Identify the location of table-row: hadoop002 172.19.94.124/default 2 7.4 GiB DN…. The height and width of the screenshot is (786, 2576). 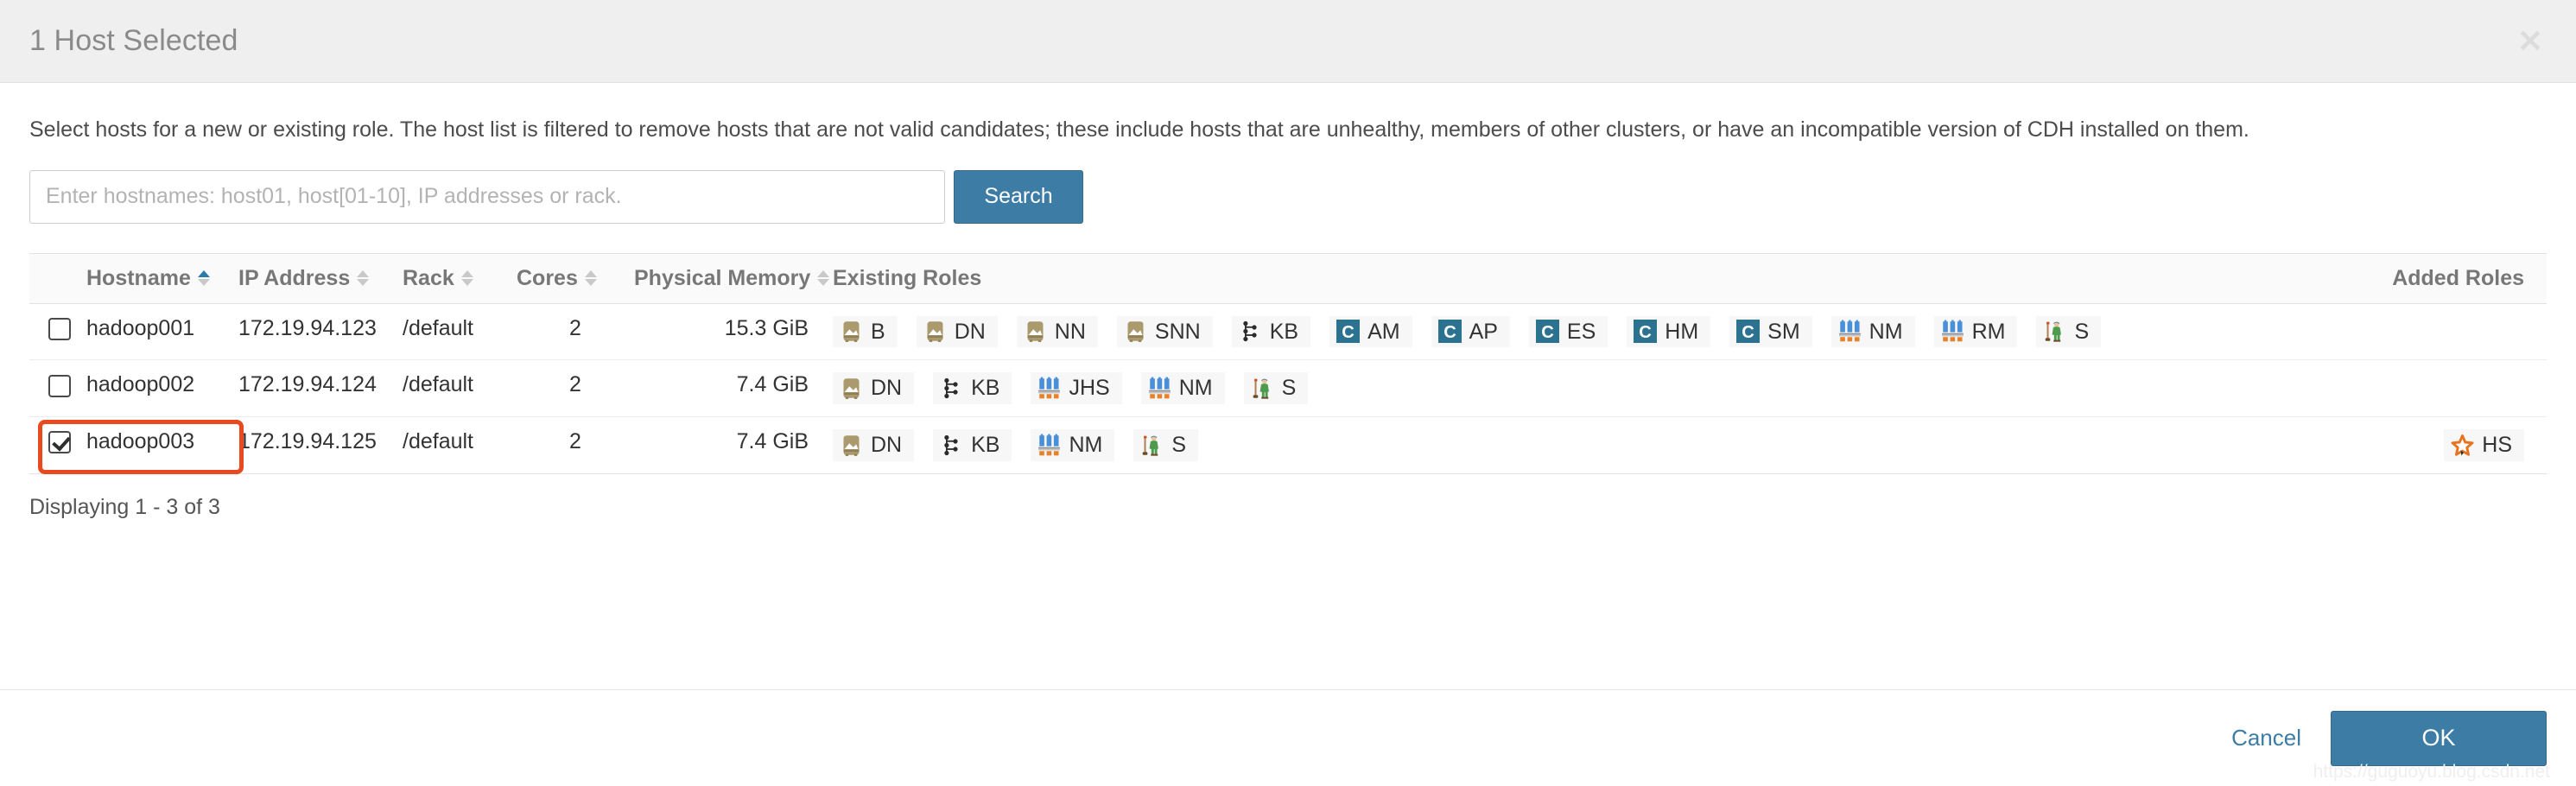
(1288, 388).